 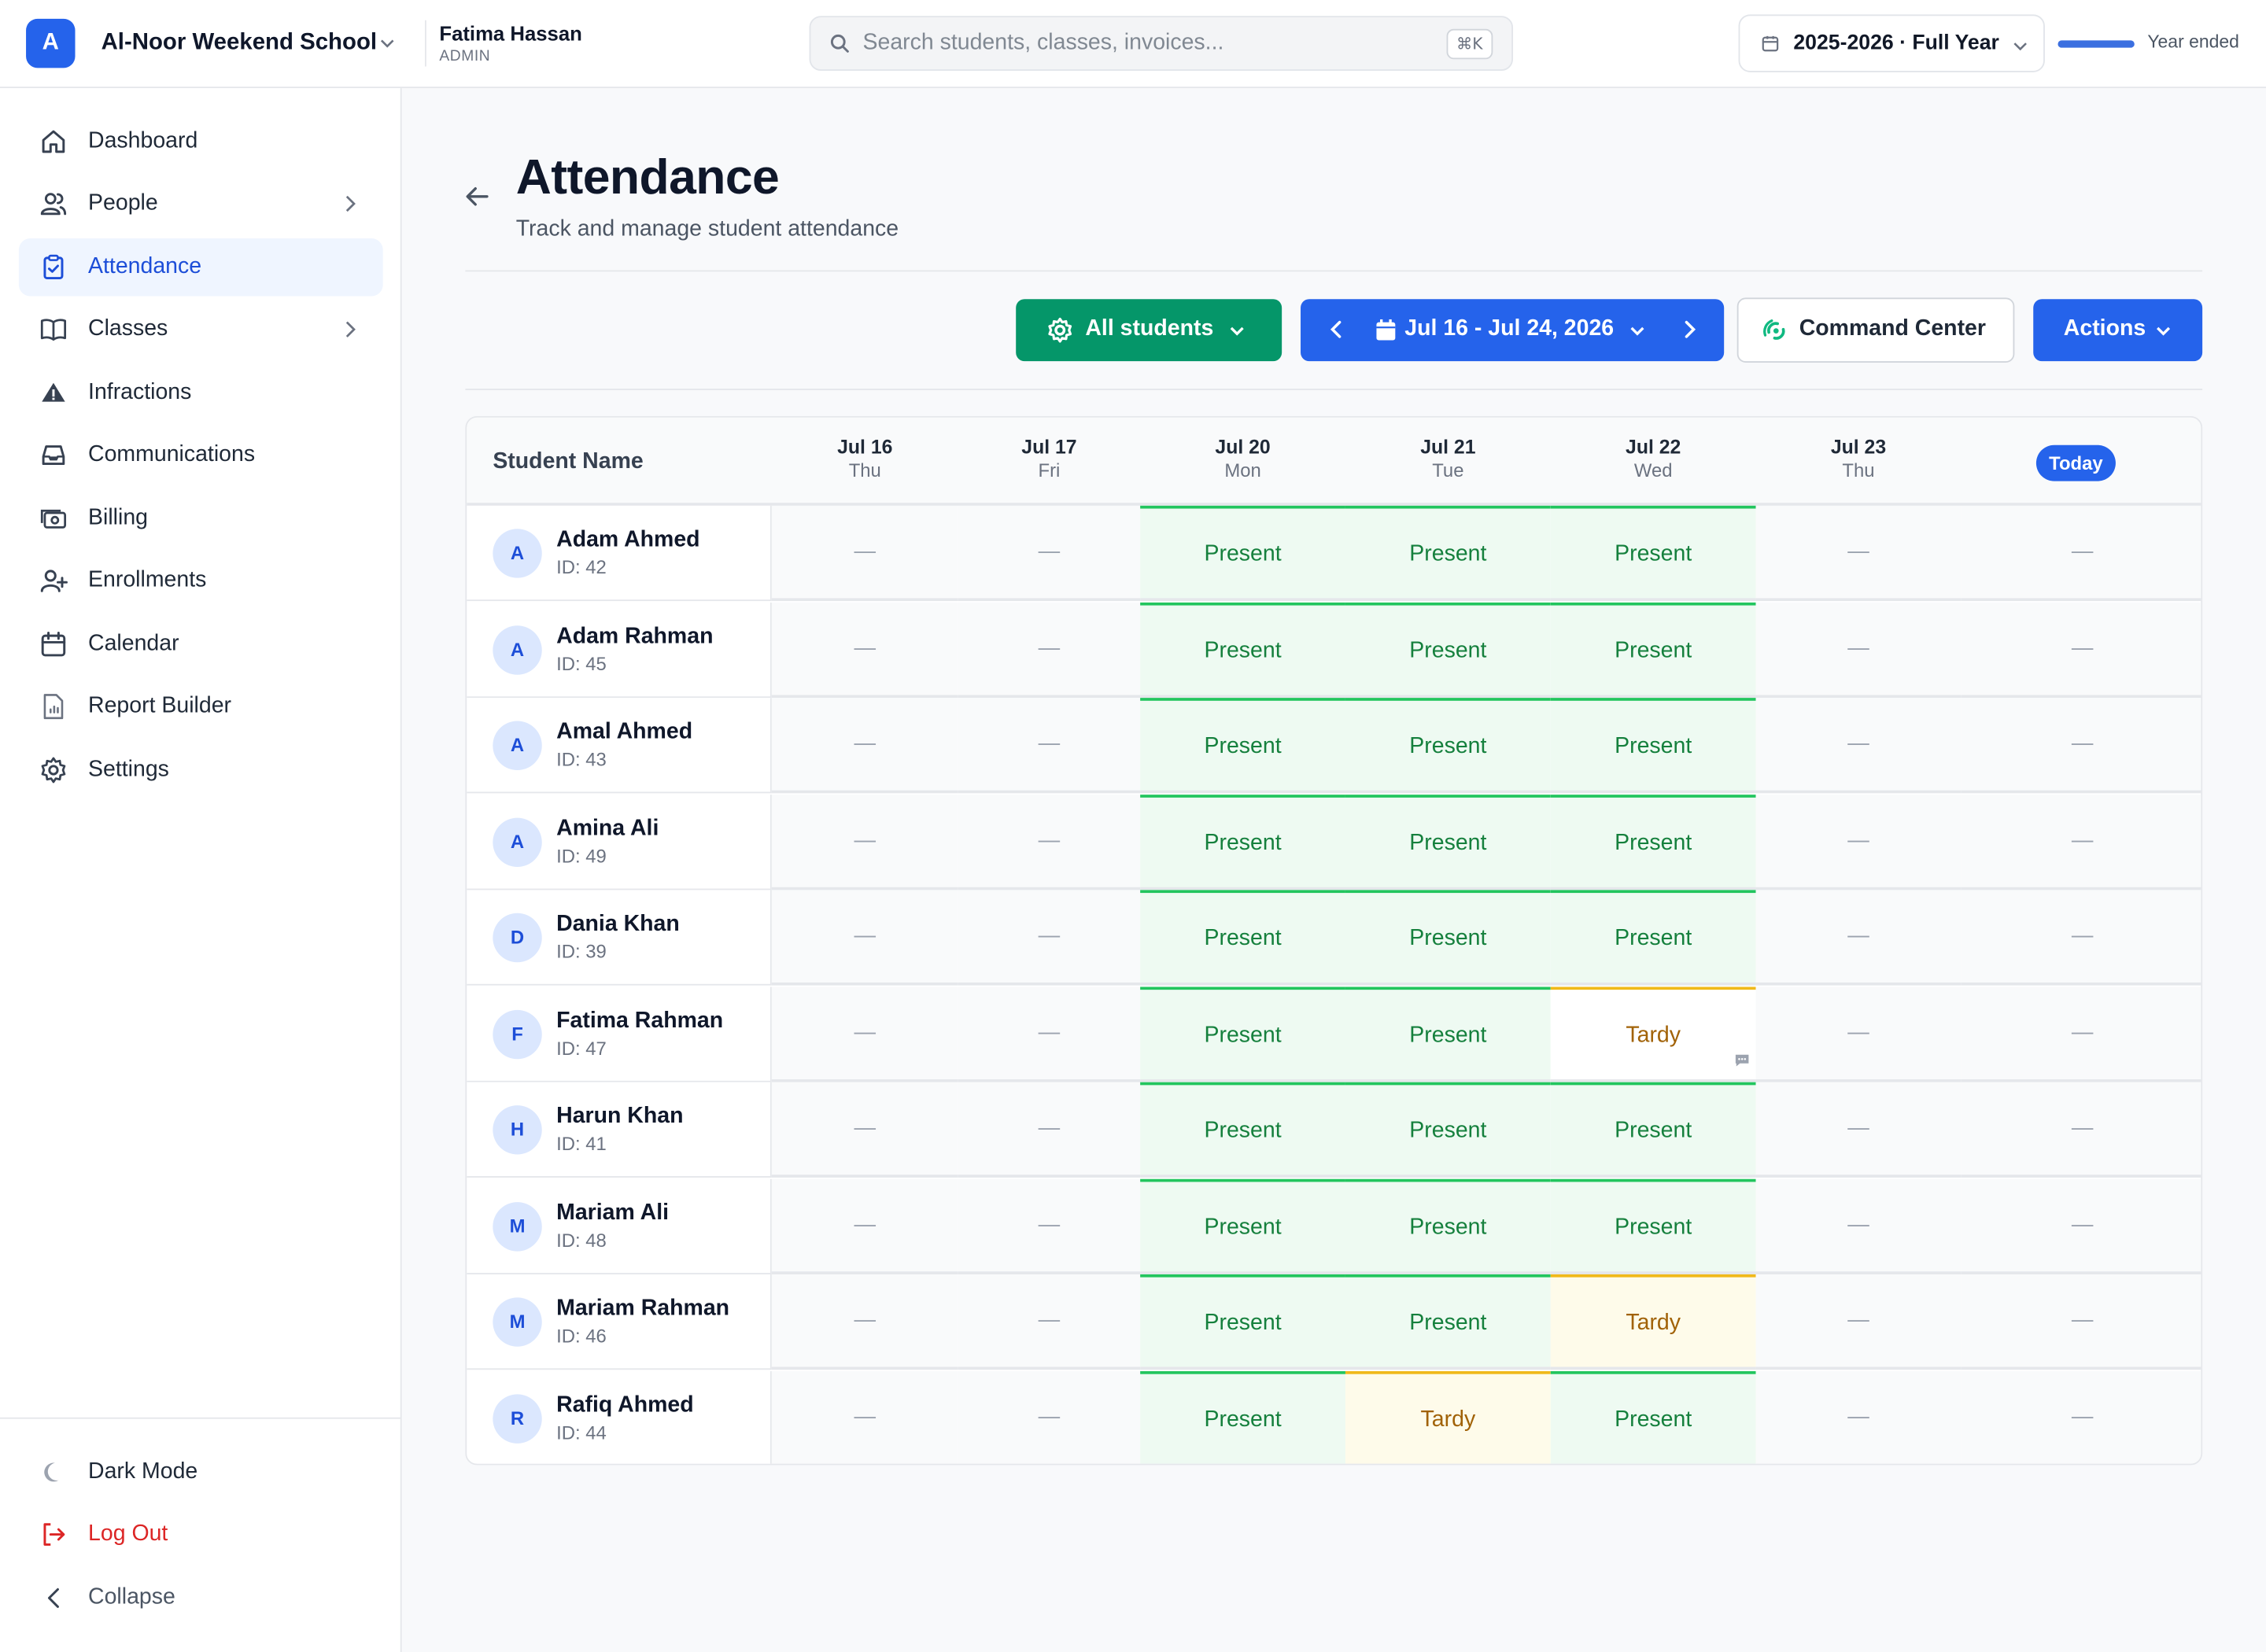 I want to click on student-cell: M Mariam Rahman ID: 46, so click(x=619, y=1322).